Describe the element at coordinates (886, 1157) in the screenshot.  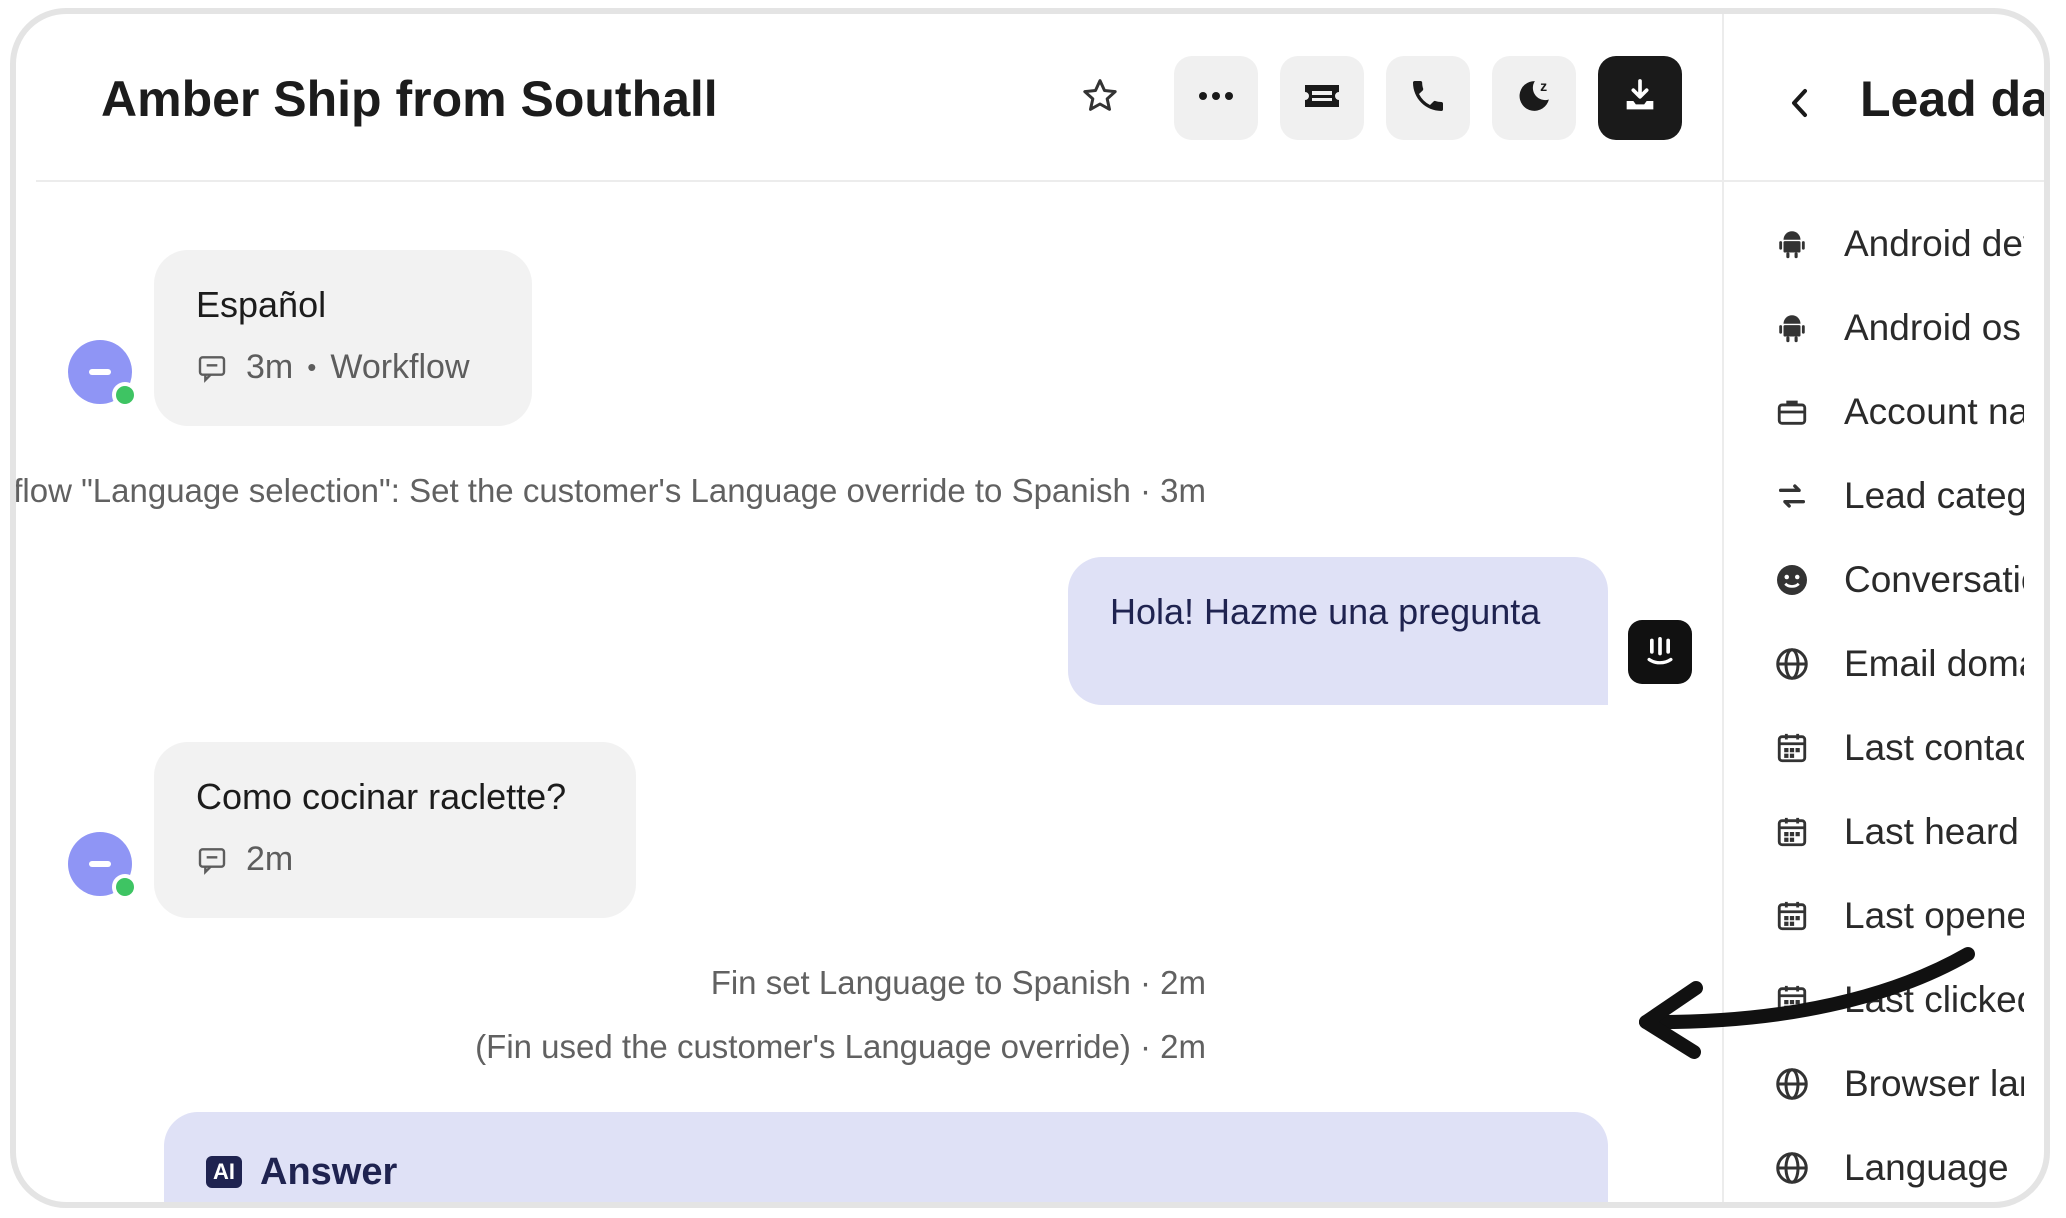
I see `ai-answer-card: AI Answer` at that location.